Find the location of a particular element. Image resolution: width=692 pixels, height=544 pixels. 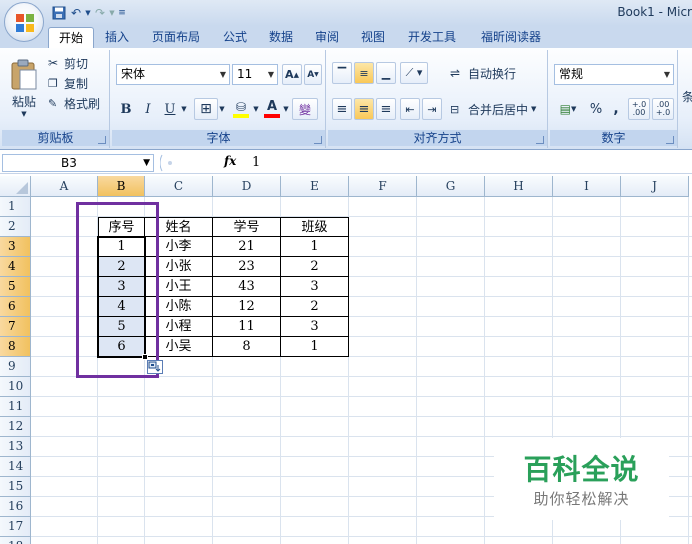

font-launcher-icon is located at coordinates (318, 140).